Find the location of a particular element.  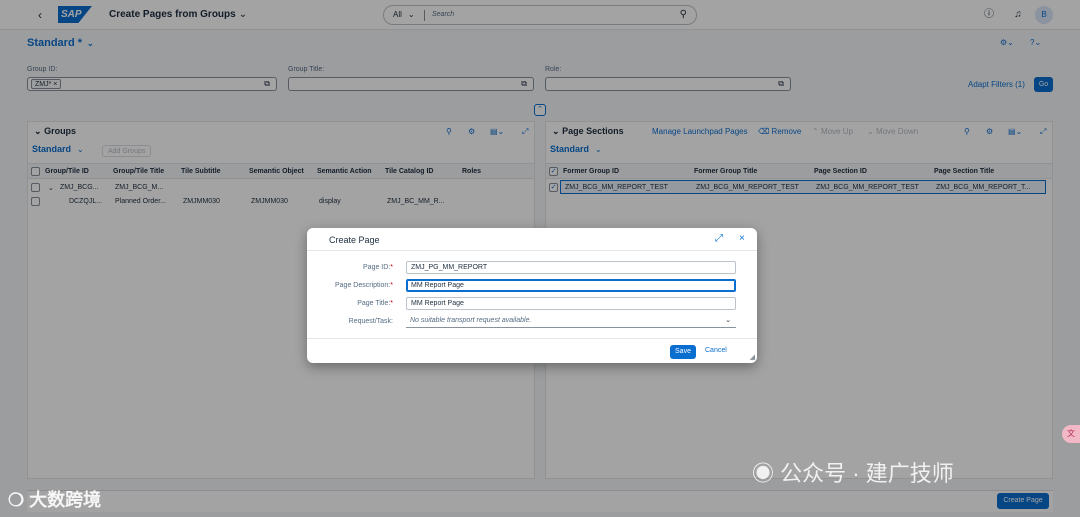

page-description-label: Page Description:* is located at coordinates (350, 285).